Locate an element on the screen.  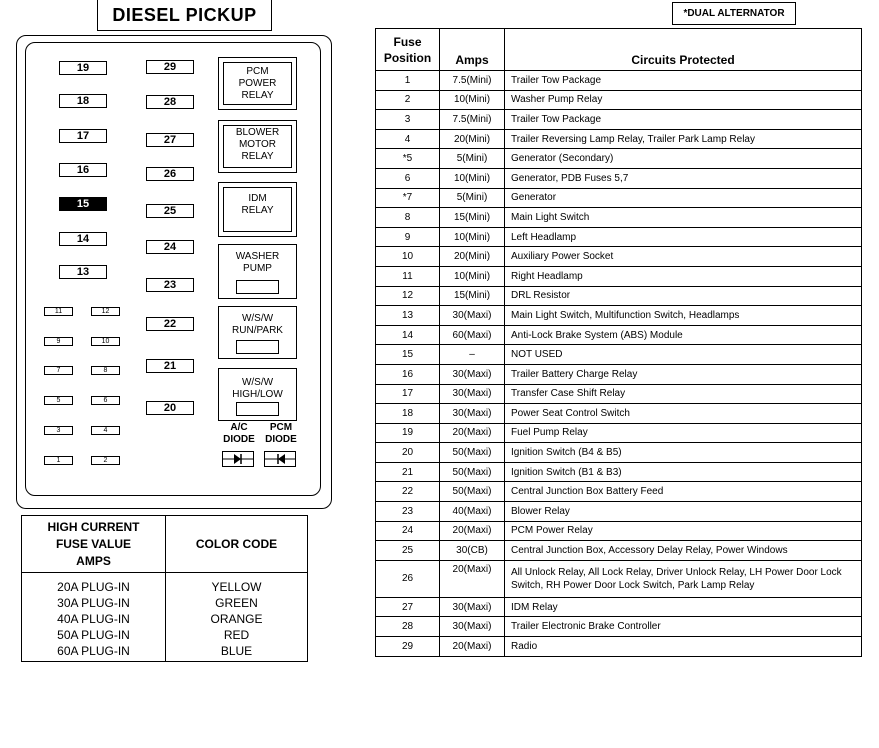
fuse-position: 4 is located at coordinates (407, 139).